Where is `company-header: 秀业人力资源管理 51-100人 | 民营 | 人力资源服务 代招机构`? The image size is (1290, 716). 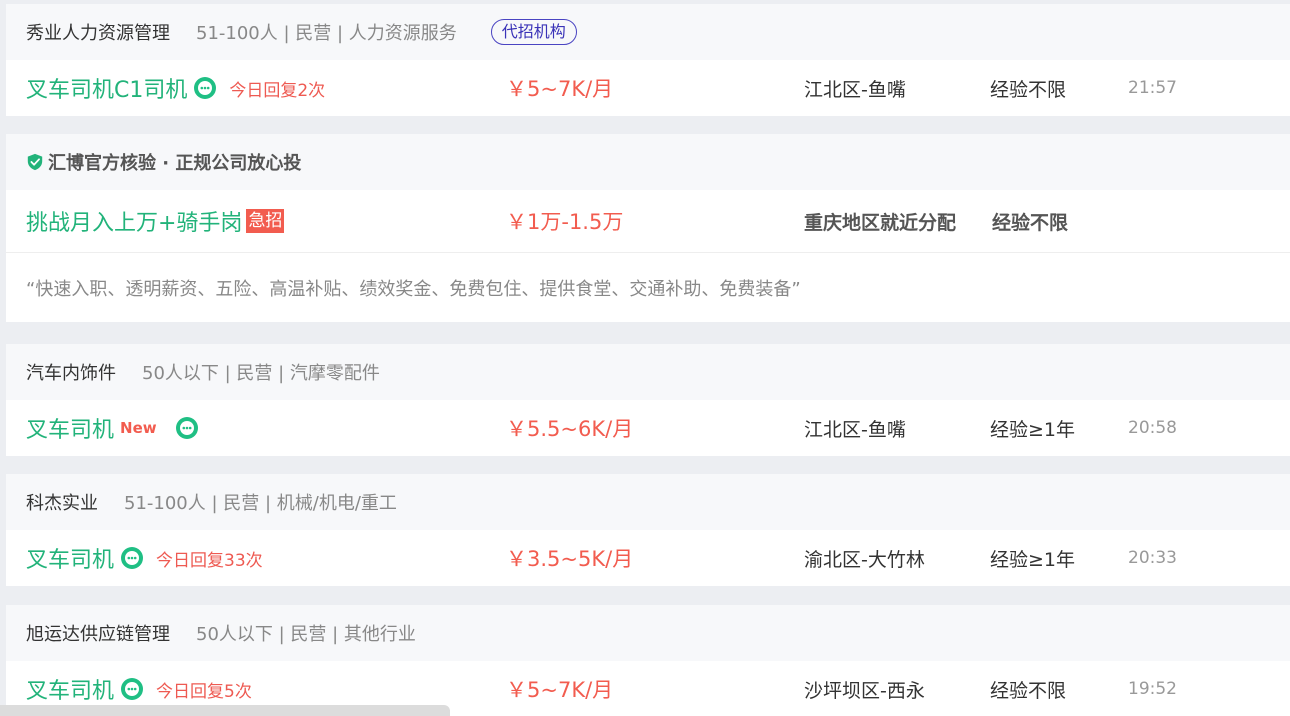 company-header: 秀业人力资源管理 51-100人 | 民营 | 人力资源服务 代招机构 is located at coordinates (648, 32).